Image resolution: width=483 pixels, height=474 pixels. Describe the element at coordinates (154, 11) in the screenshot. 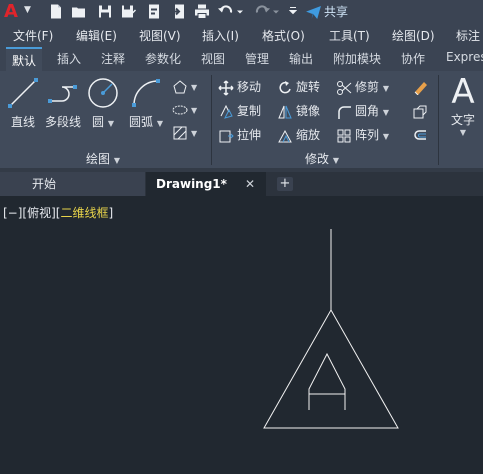

I see `publish-icon` at that location.